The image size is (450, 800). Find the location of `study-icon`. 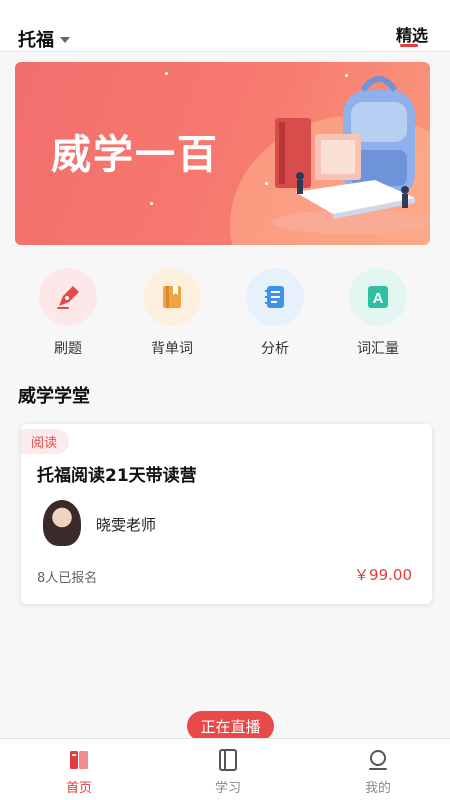

study-icon is located at coordinates (228, 760).